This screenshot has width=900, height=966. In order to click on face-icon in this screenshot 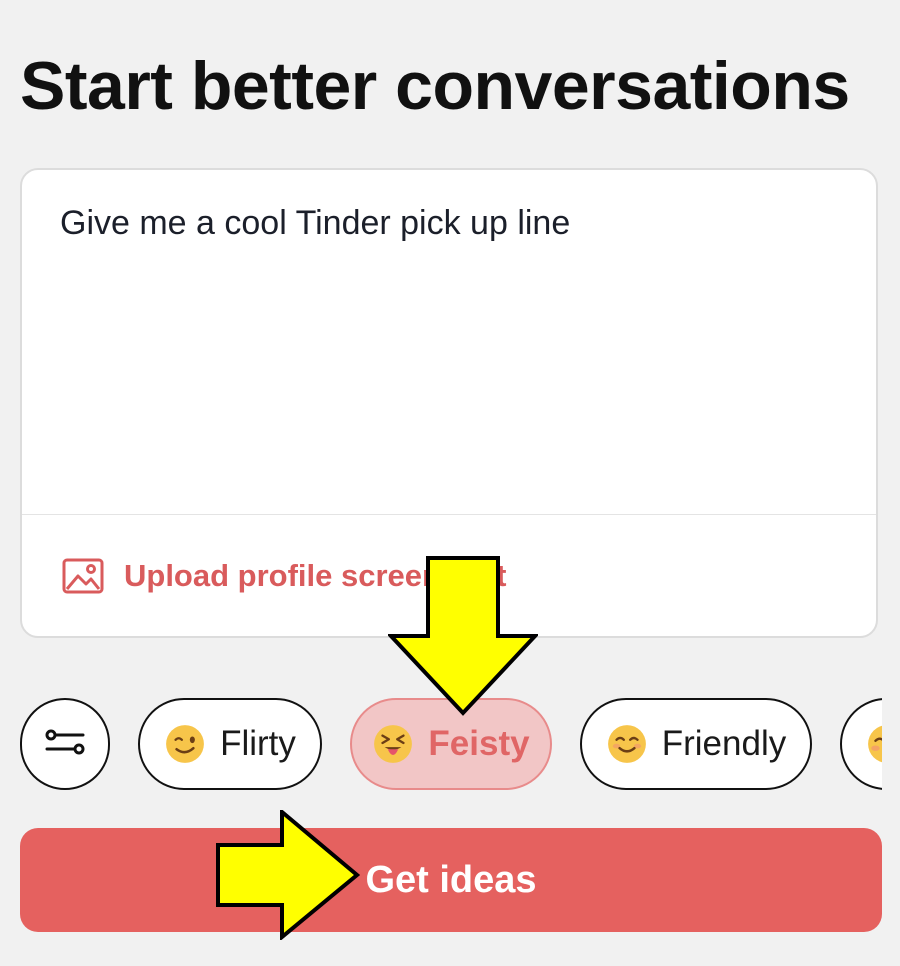, I will do `click(875, 744)`.